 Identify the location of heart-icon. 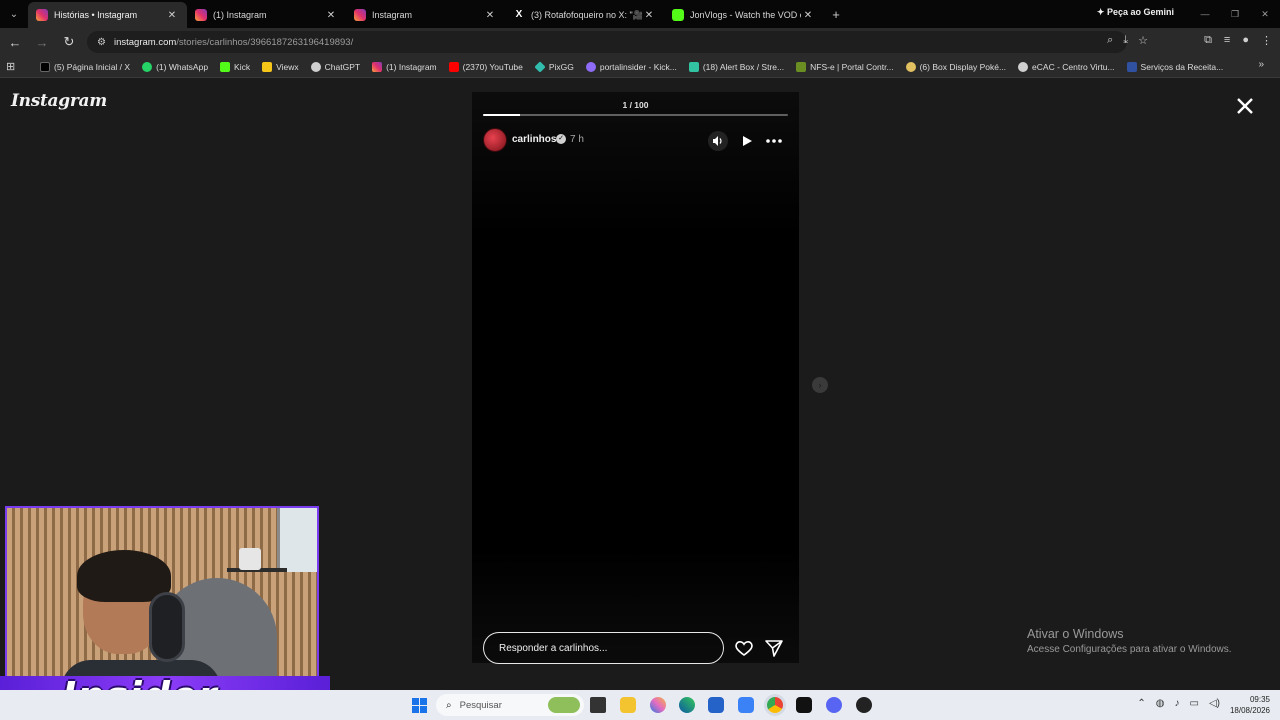
(744, 648).